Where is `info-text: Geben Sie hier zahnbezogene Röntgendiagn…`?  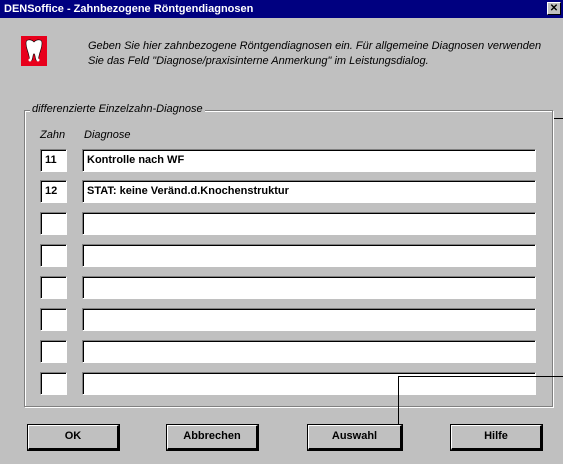
info-text: Geben Sie hier zahnbezogene Röntgendiagn… is located at coordinates (315, 53).